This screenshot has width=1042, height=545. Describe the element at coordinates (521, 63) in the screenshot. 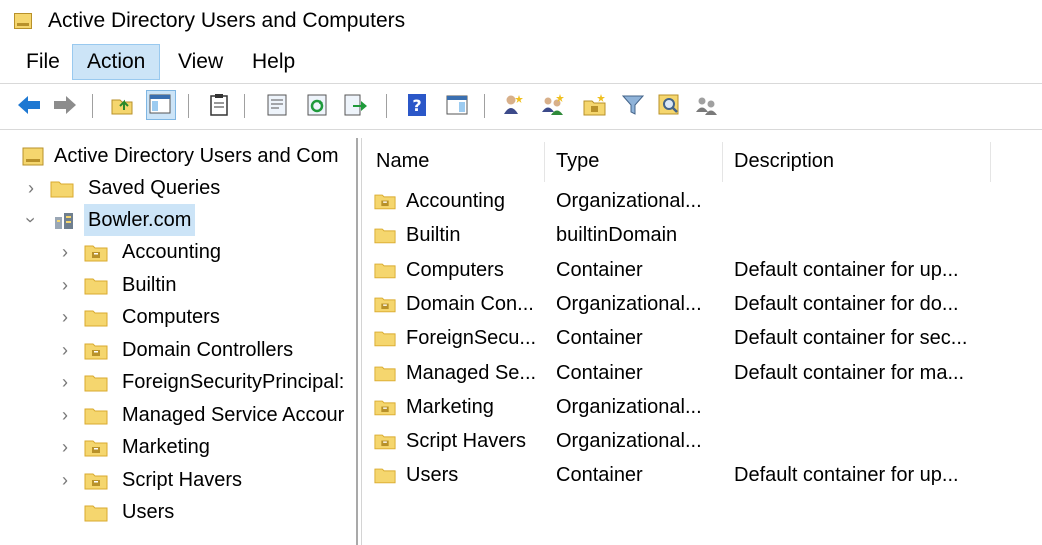

I see `menu-bar: File Action View Help` at that location.